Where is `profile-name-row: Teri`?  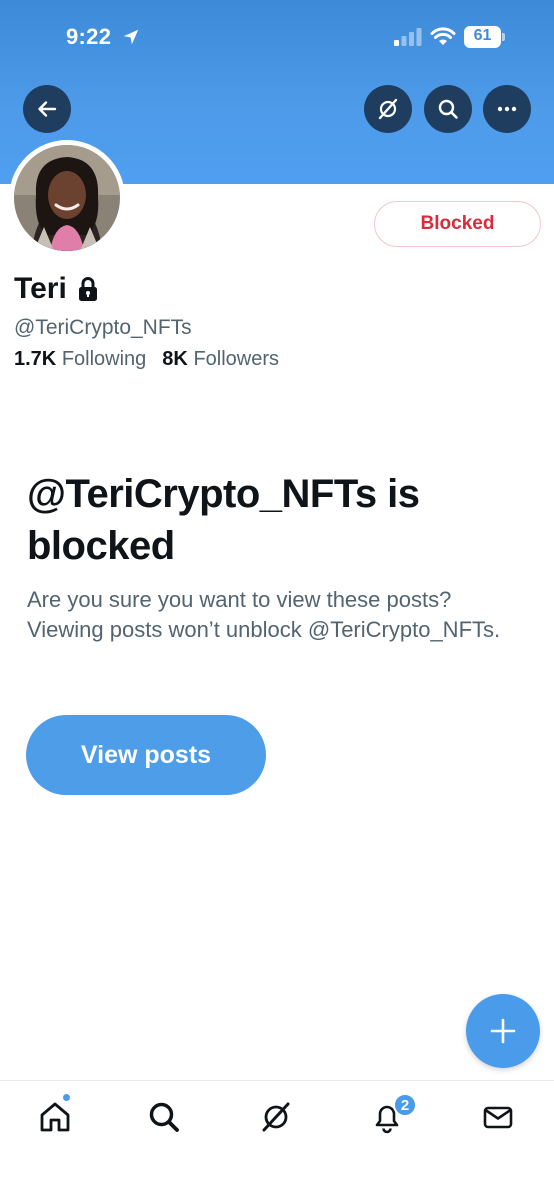 profile-name-row: Teri is located at coordinates (56, 289).